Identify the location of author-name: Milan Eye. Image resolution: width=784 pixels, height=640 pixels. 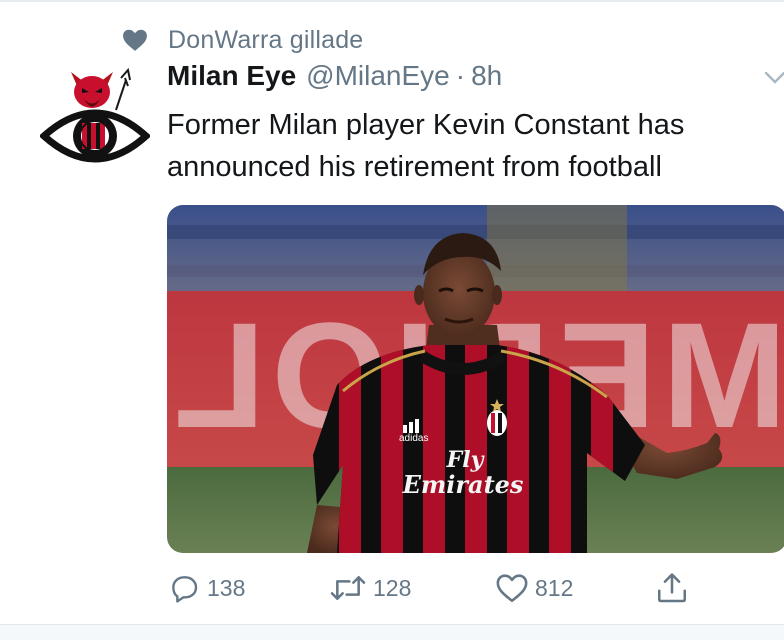
(231, 76).